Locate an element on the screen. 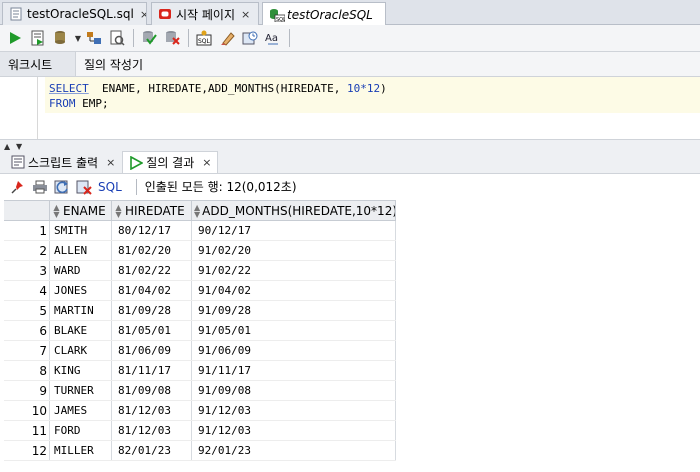 This screenshot has height=472, width=700. cell-ename: JONES is located at coordinates (81, 290).